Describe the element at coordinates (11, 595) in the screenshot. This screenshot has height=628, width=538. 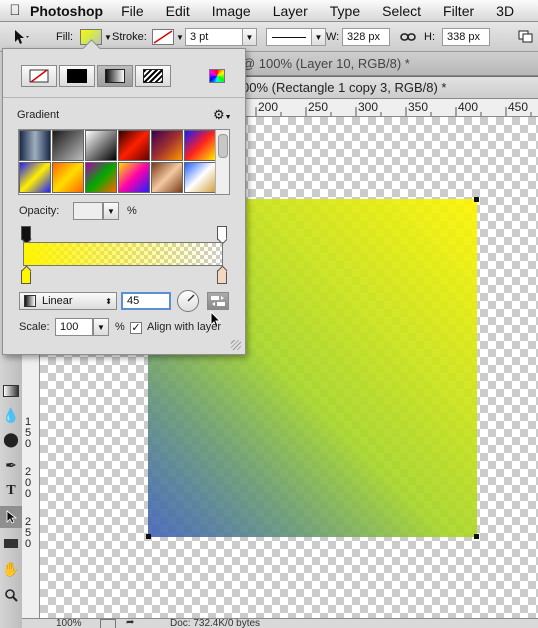
I see `zoom-tool-icon` at that location.